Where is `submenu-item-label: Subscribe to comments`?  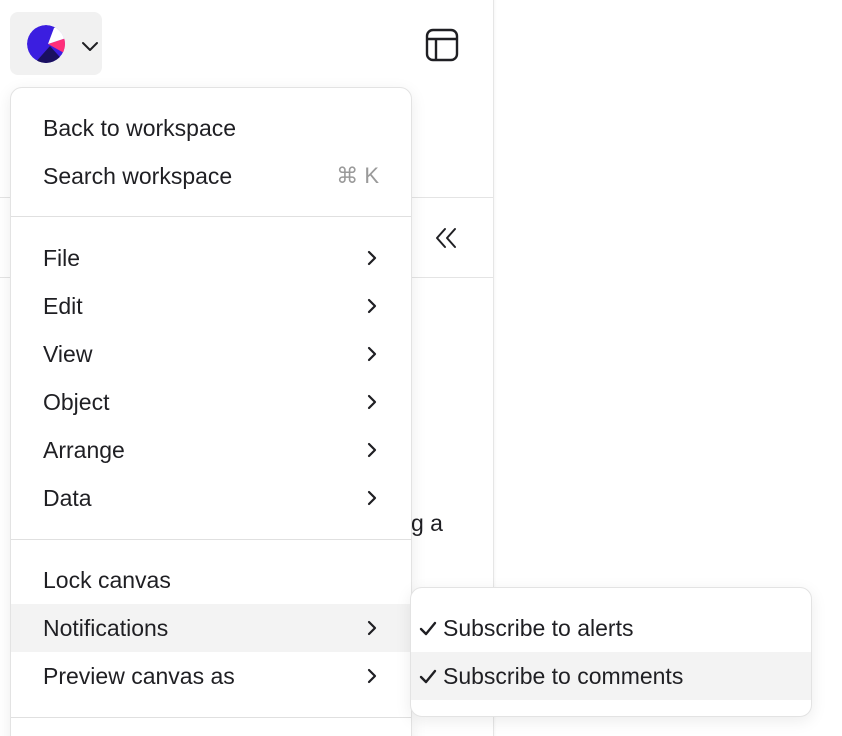 submenu-item-label: Subscribe to comments is located at coordinates (563, 675).